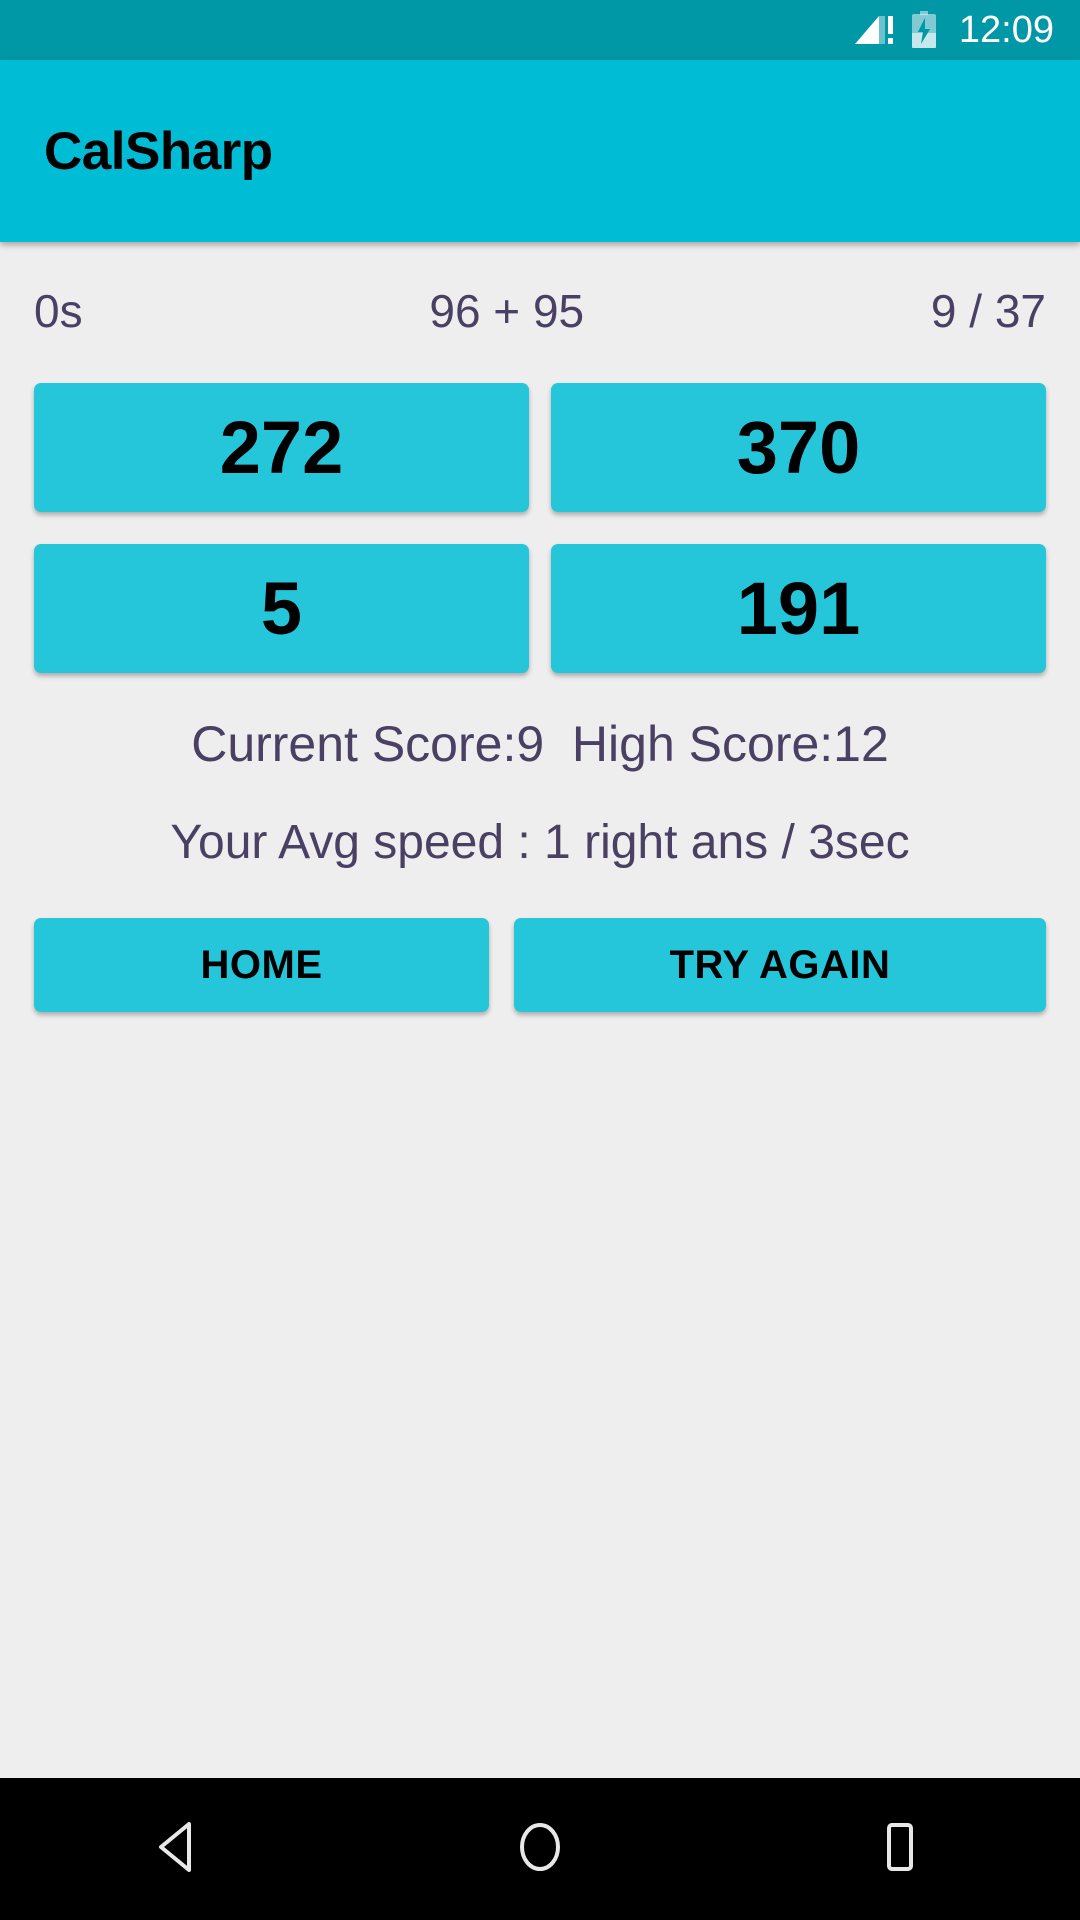 This screenshot has height=1920, width=1080. I want to click on back-triangle-icon, so click(180, 1849).